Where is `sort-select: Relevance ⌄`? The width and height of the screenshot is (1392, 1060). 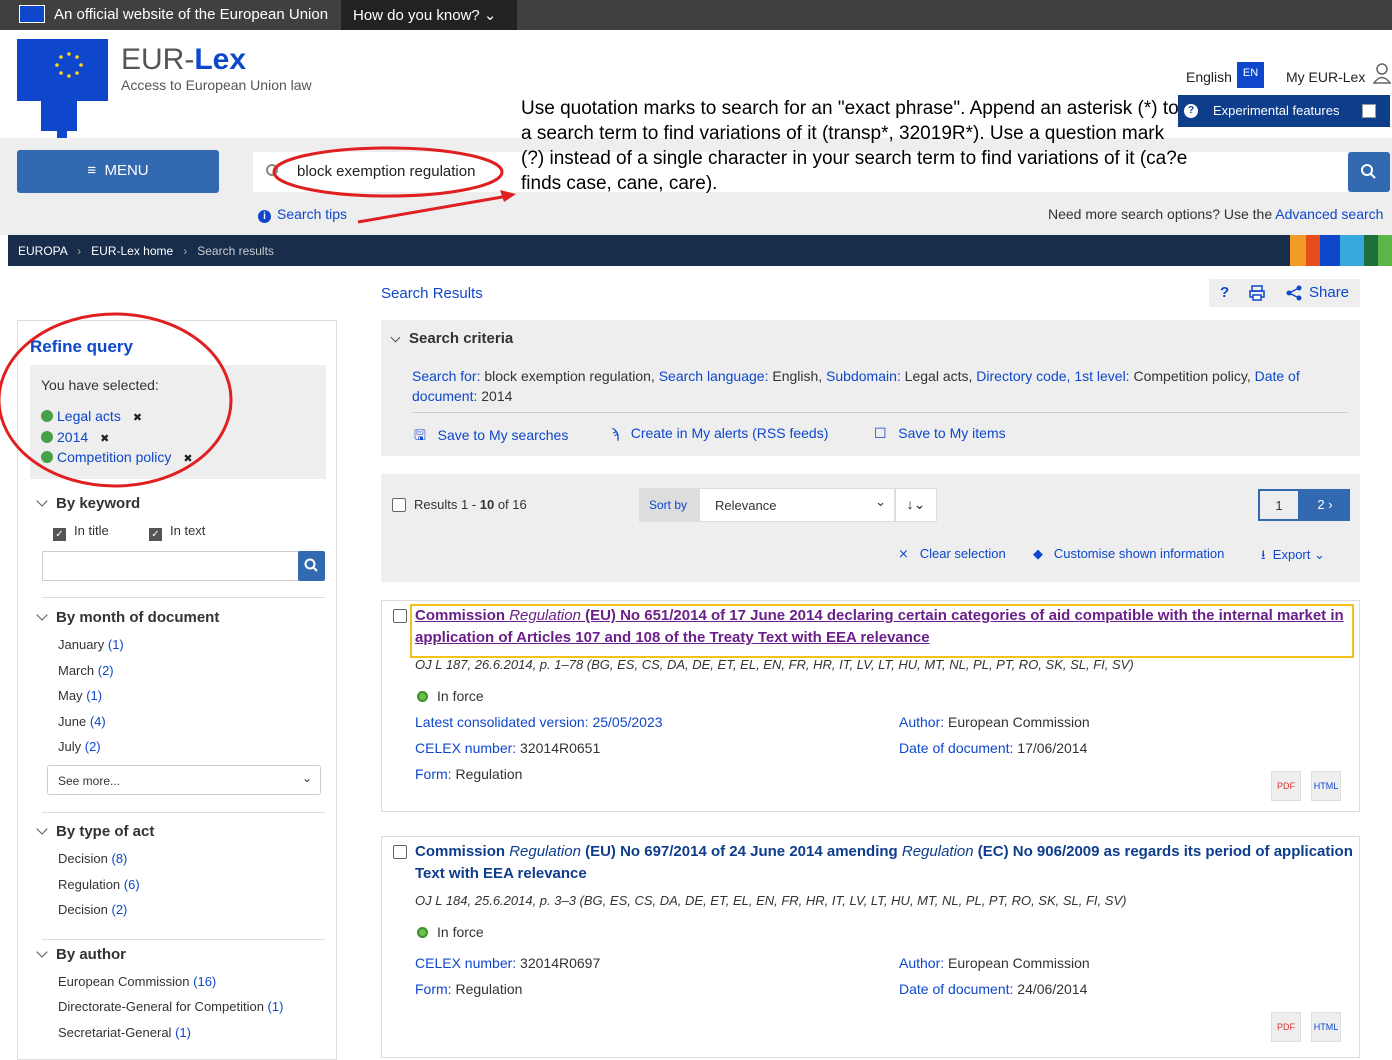 sort-select: Relevance ⌄ is located at coordinates (797, 505).